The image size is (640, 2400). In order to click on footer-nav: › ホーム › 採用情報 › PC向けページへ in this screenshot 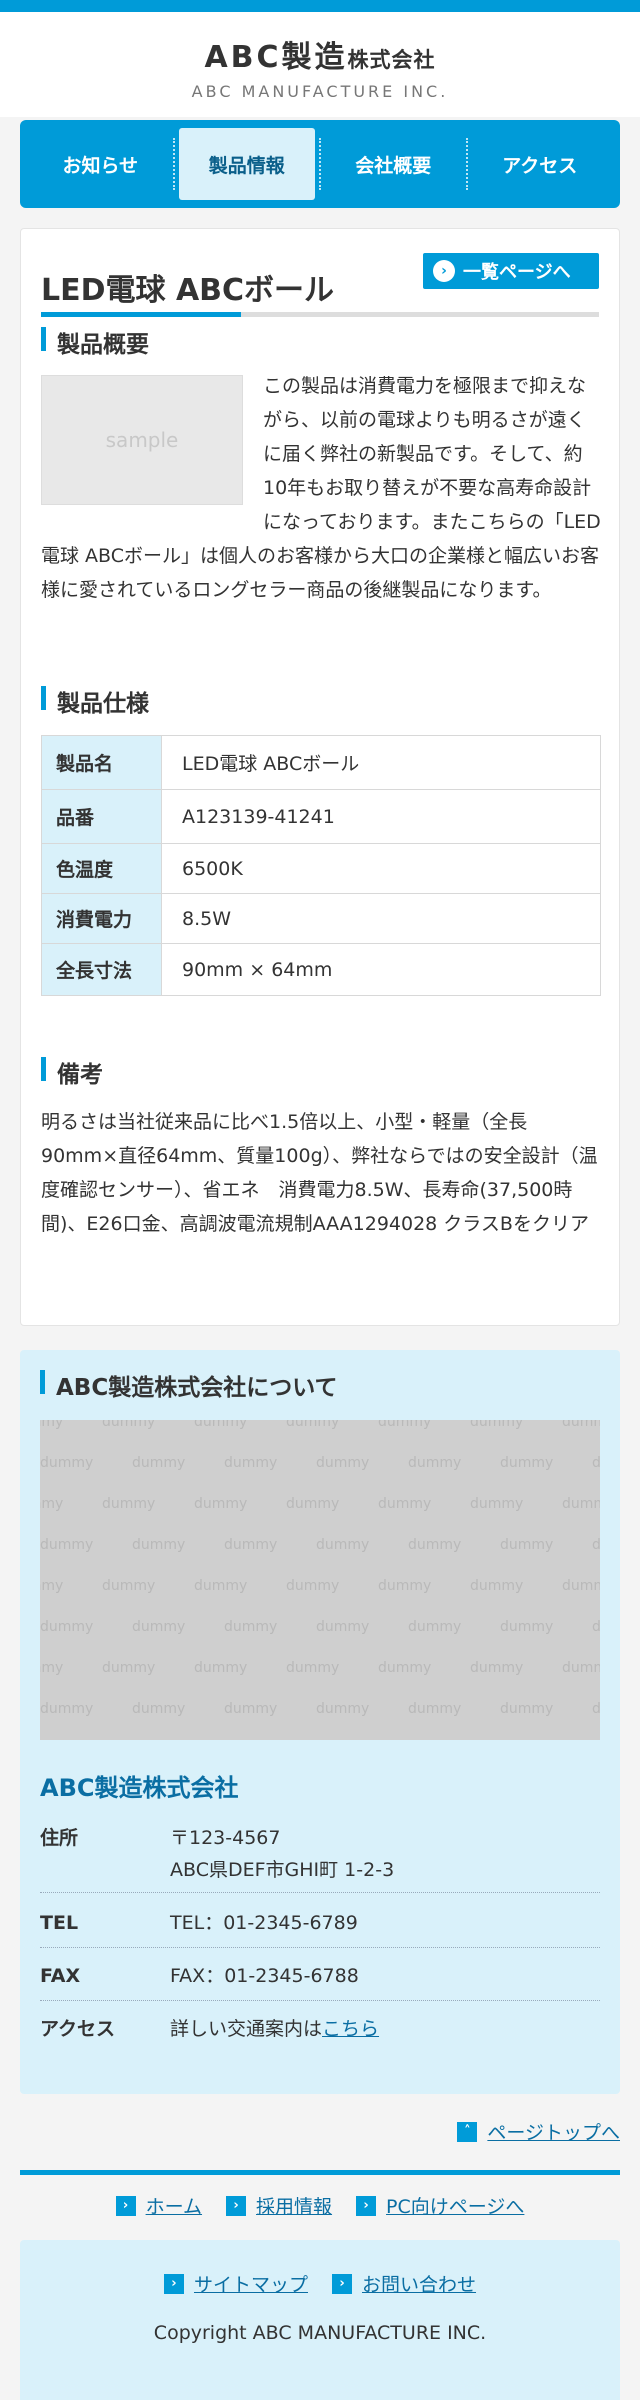, I will do `click(320, 2205)`.